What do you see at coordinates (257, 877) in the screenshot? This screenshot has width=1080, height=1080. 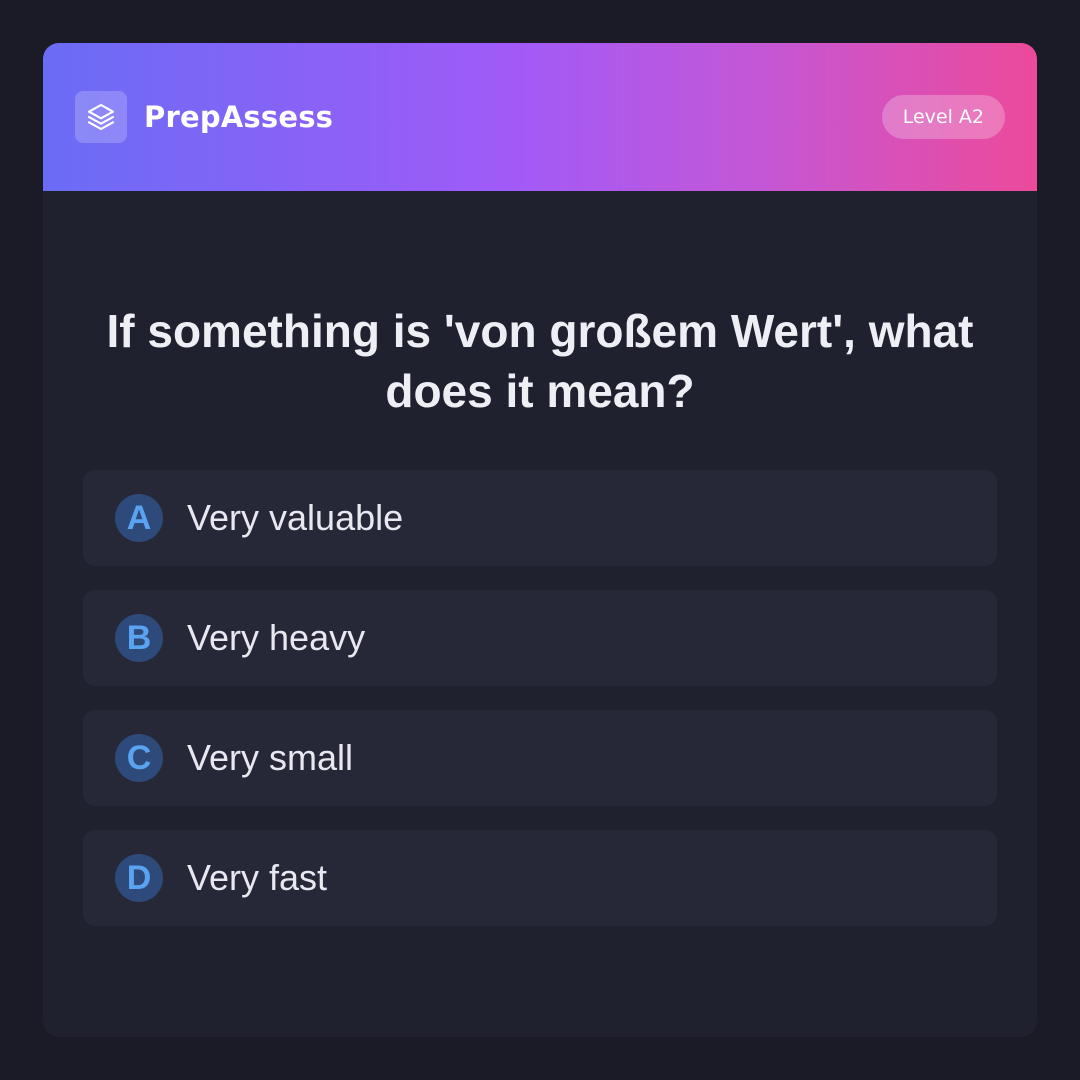 I see `option-label: Very fast` at bounding box center [257, 877].